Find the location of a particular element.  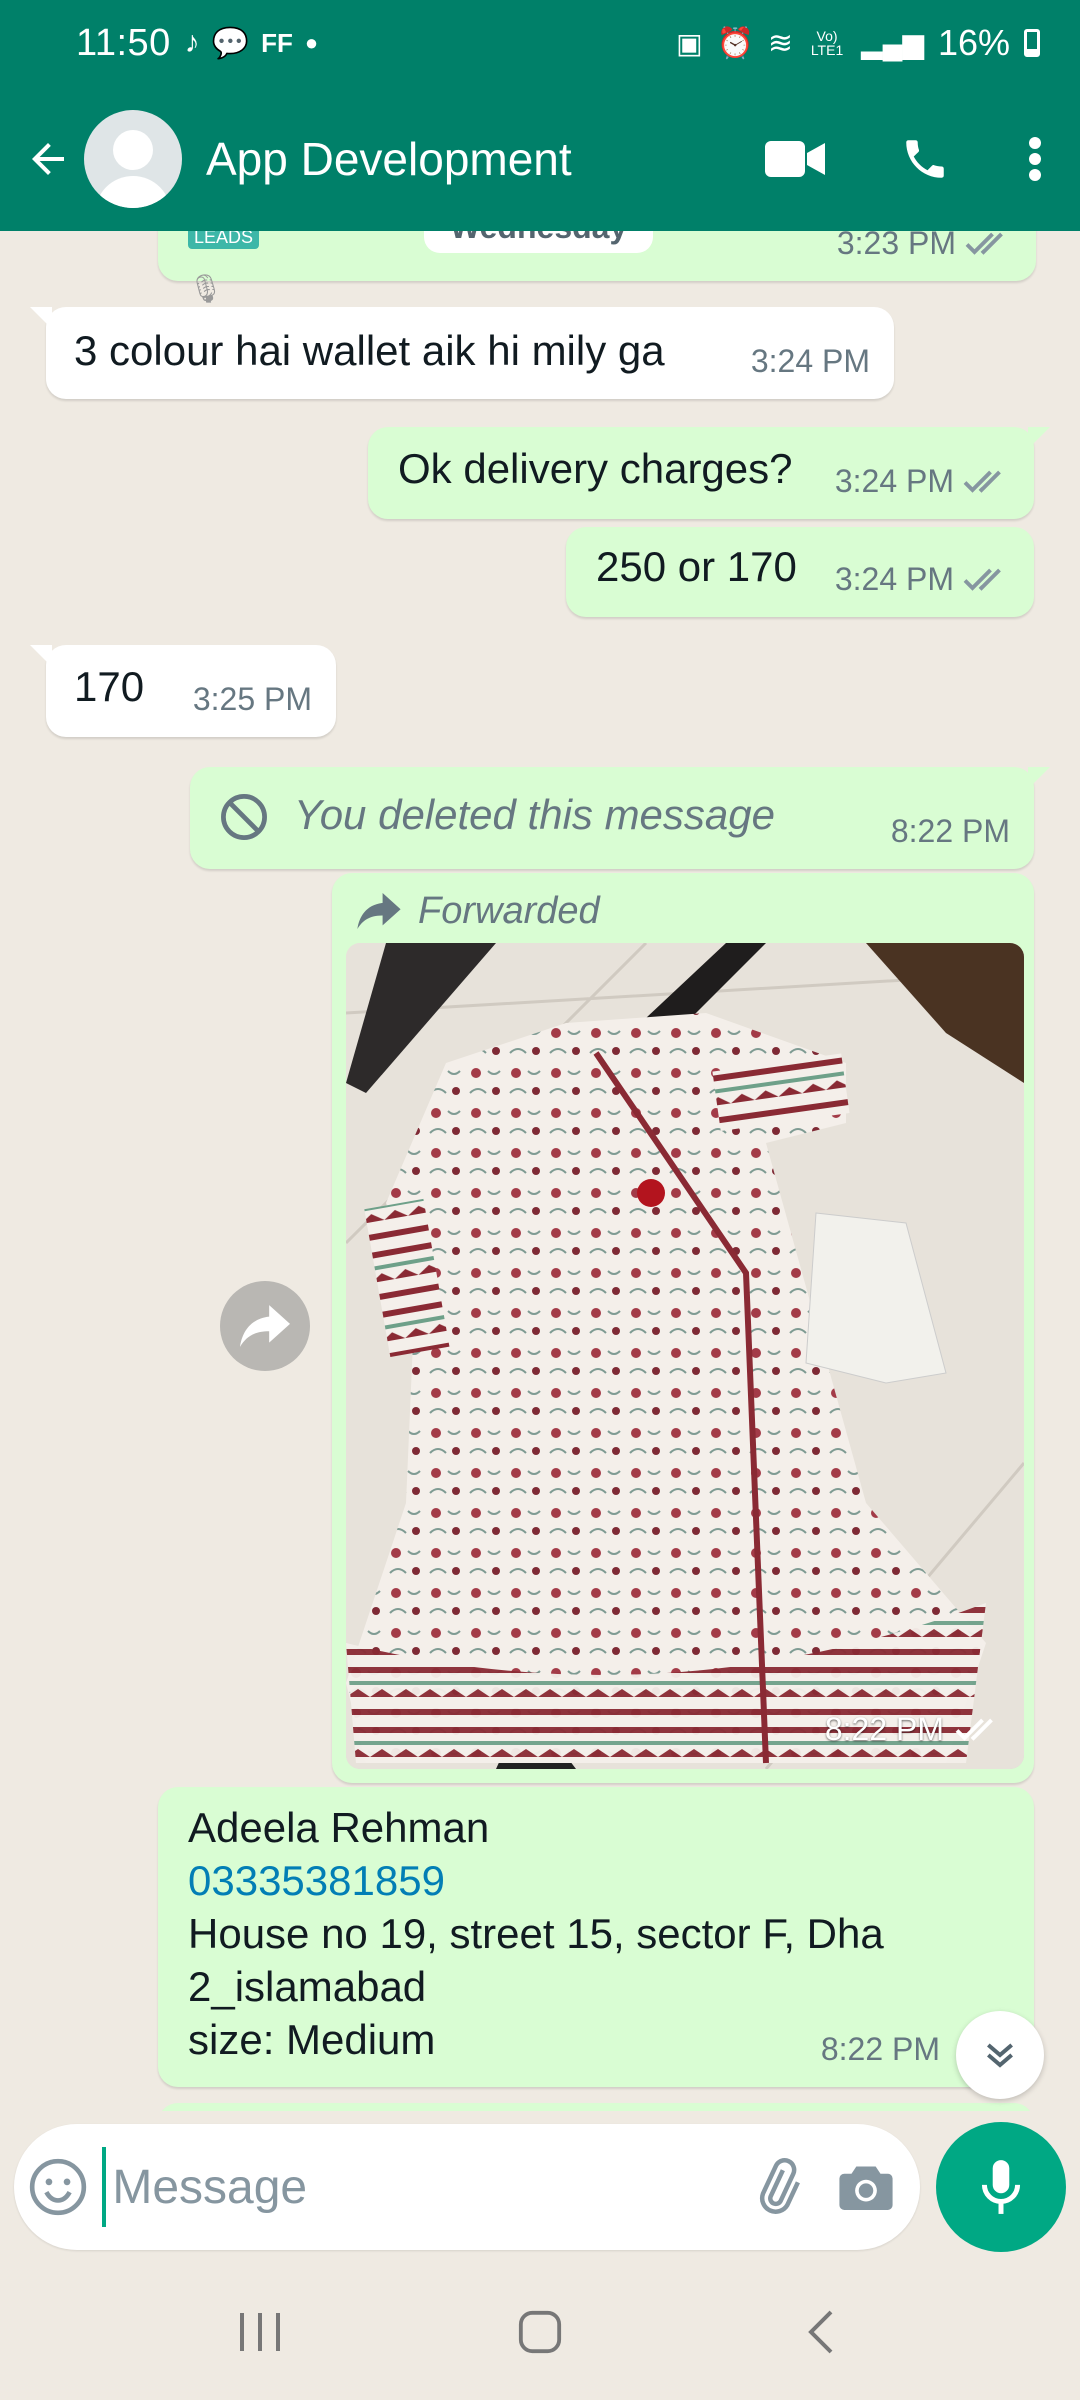

ff-label: FF is located at coordinates (277, 42).